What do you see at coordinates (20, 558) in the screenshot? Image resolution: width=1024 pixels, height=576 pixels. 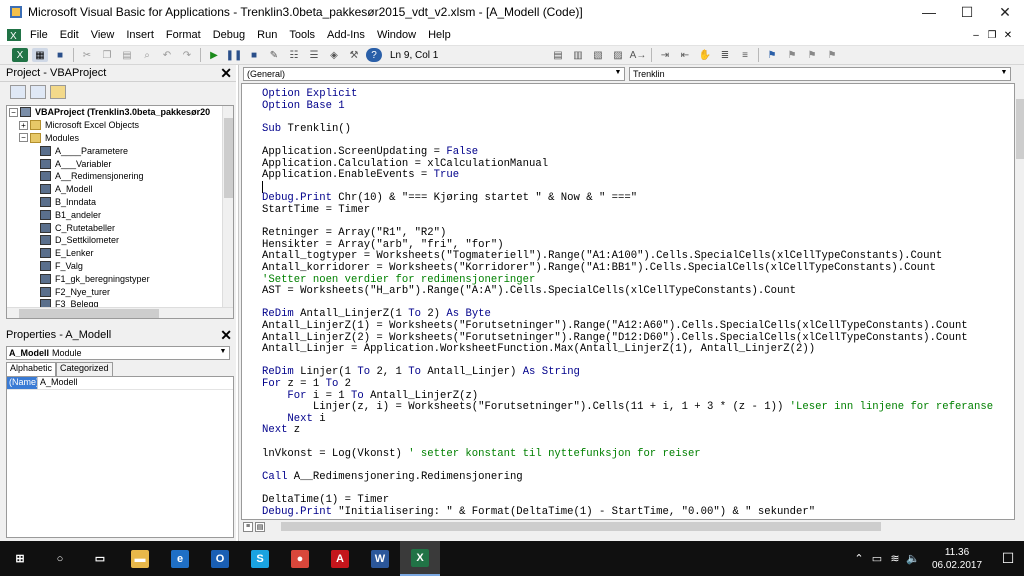 I see `taskbar-start-button: ⊞` at bounding box center [20, 558].